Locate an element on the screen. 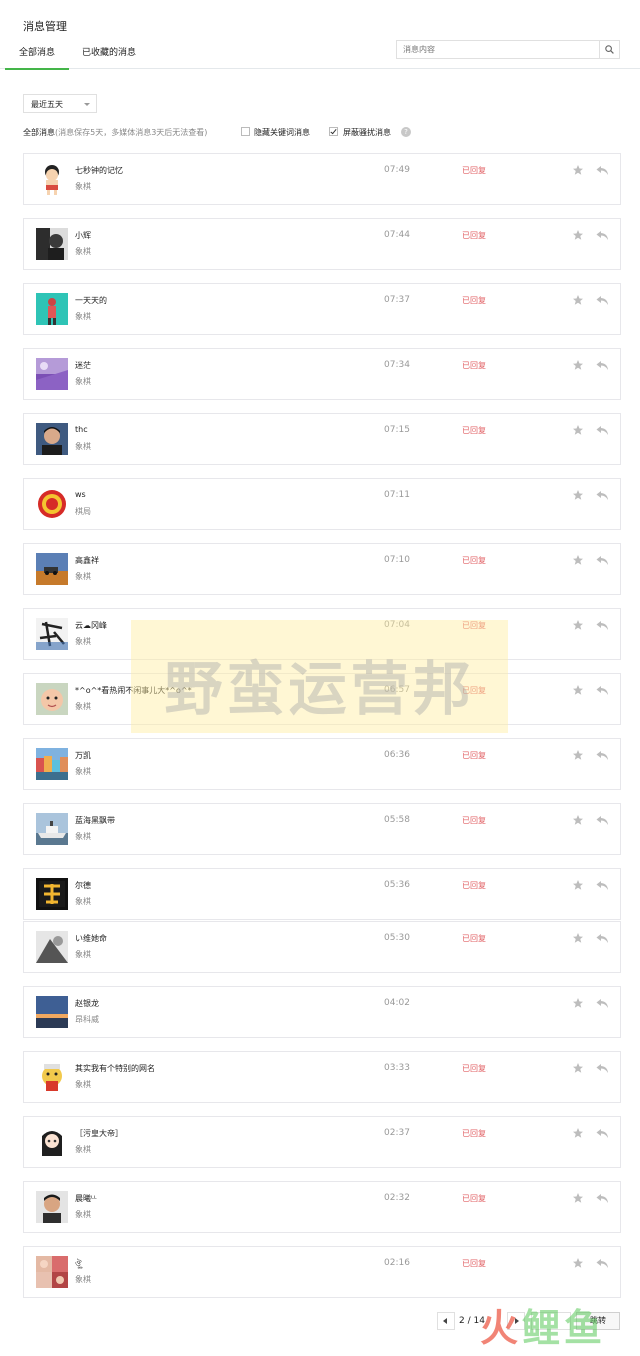 The image size is (640, 1356). sender-name: 万凯 is located at coordinates (83, 755).